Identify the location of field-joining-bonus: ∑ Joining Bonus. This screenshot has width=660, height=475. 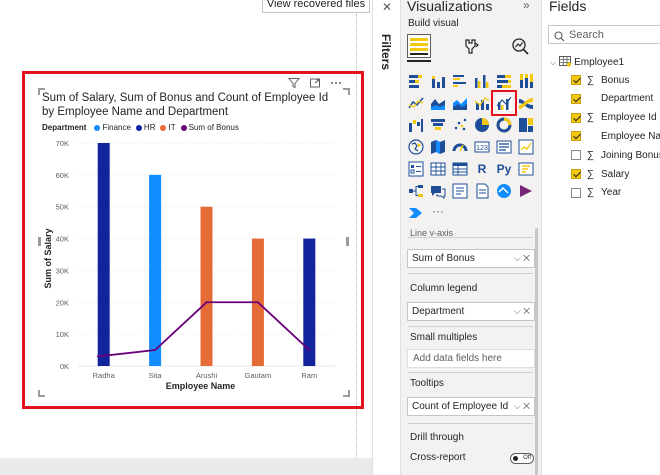
(615, 155).